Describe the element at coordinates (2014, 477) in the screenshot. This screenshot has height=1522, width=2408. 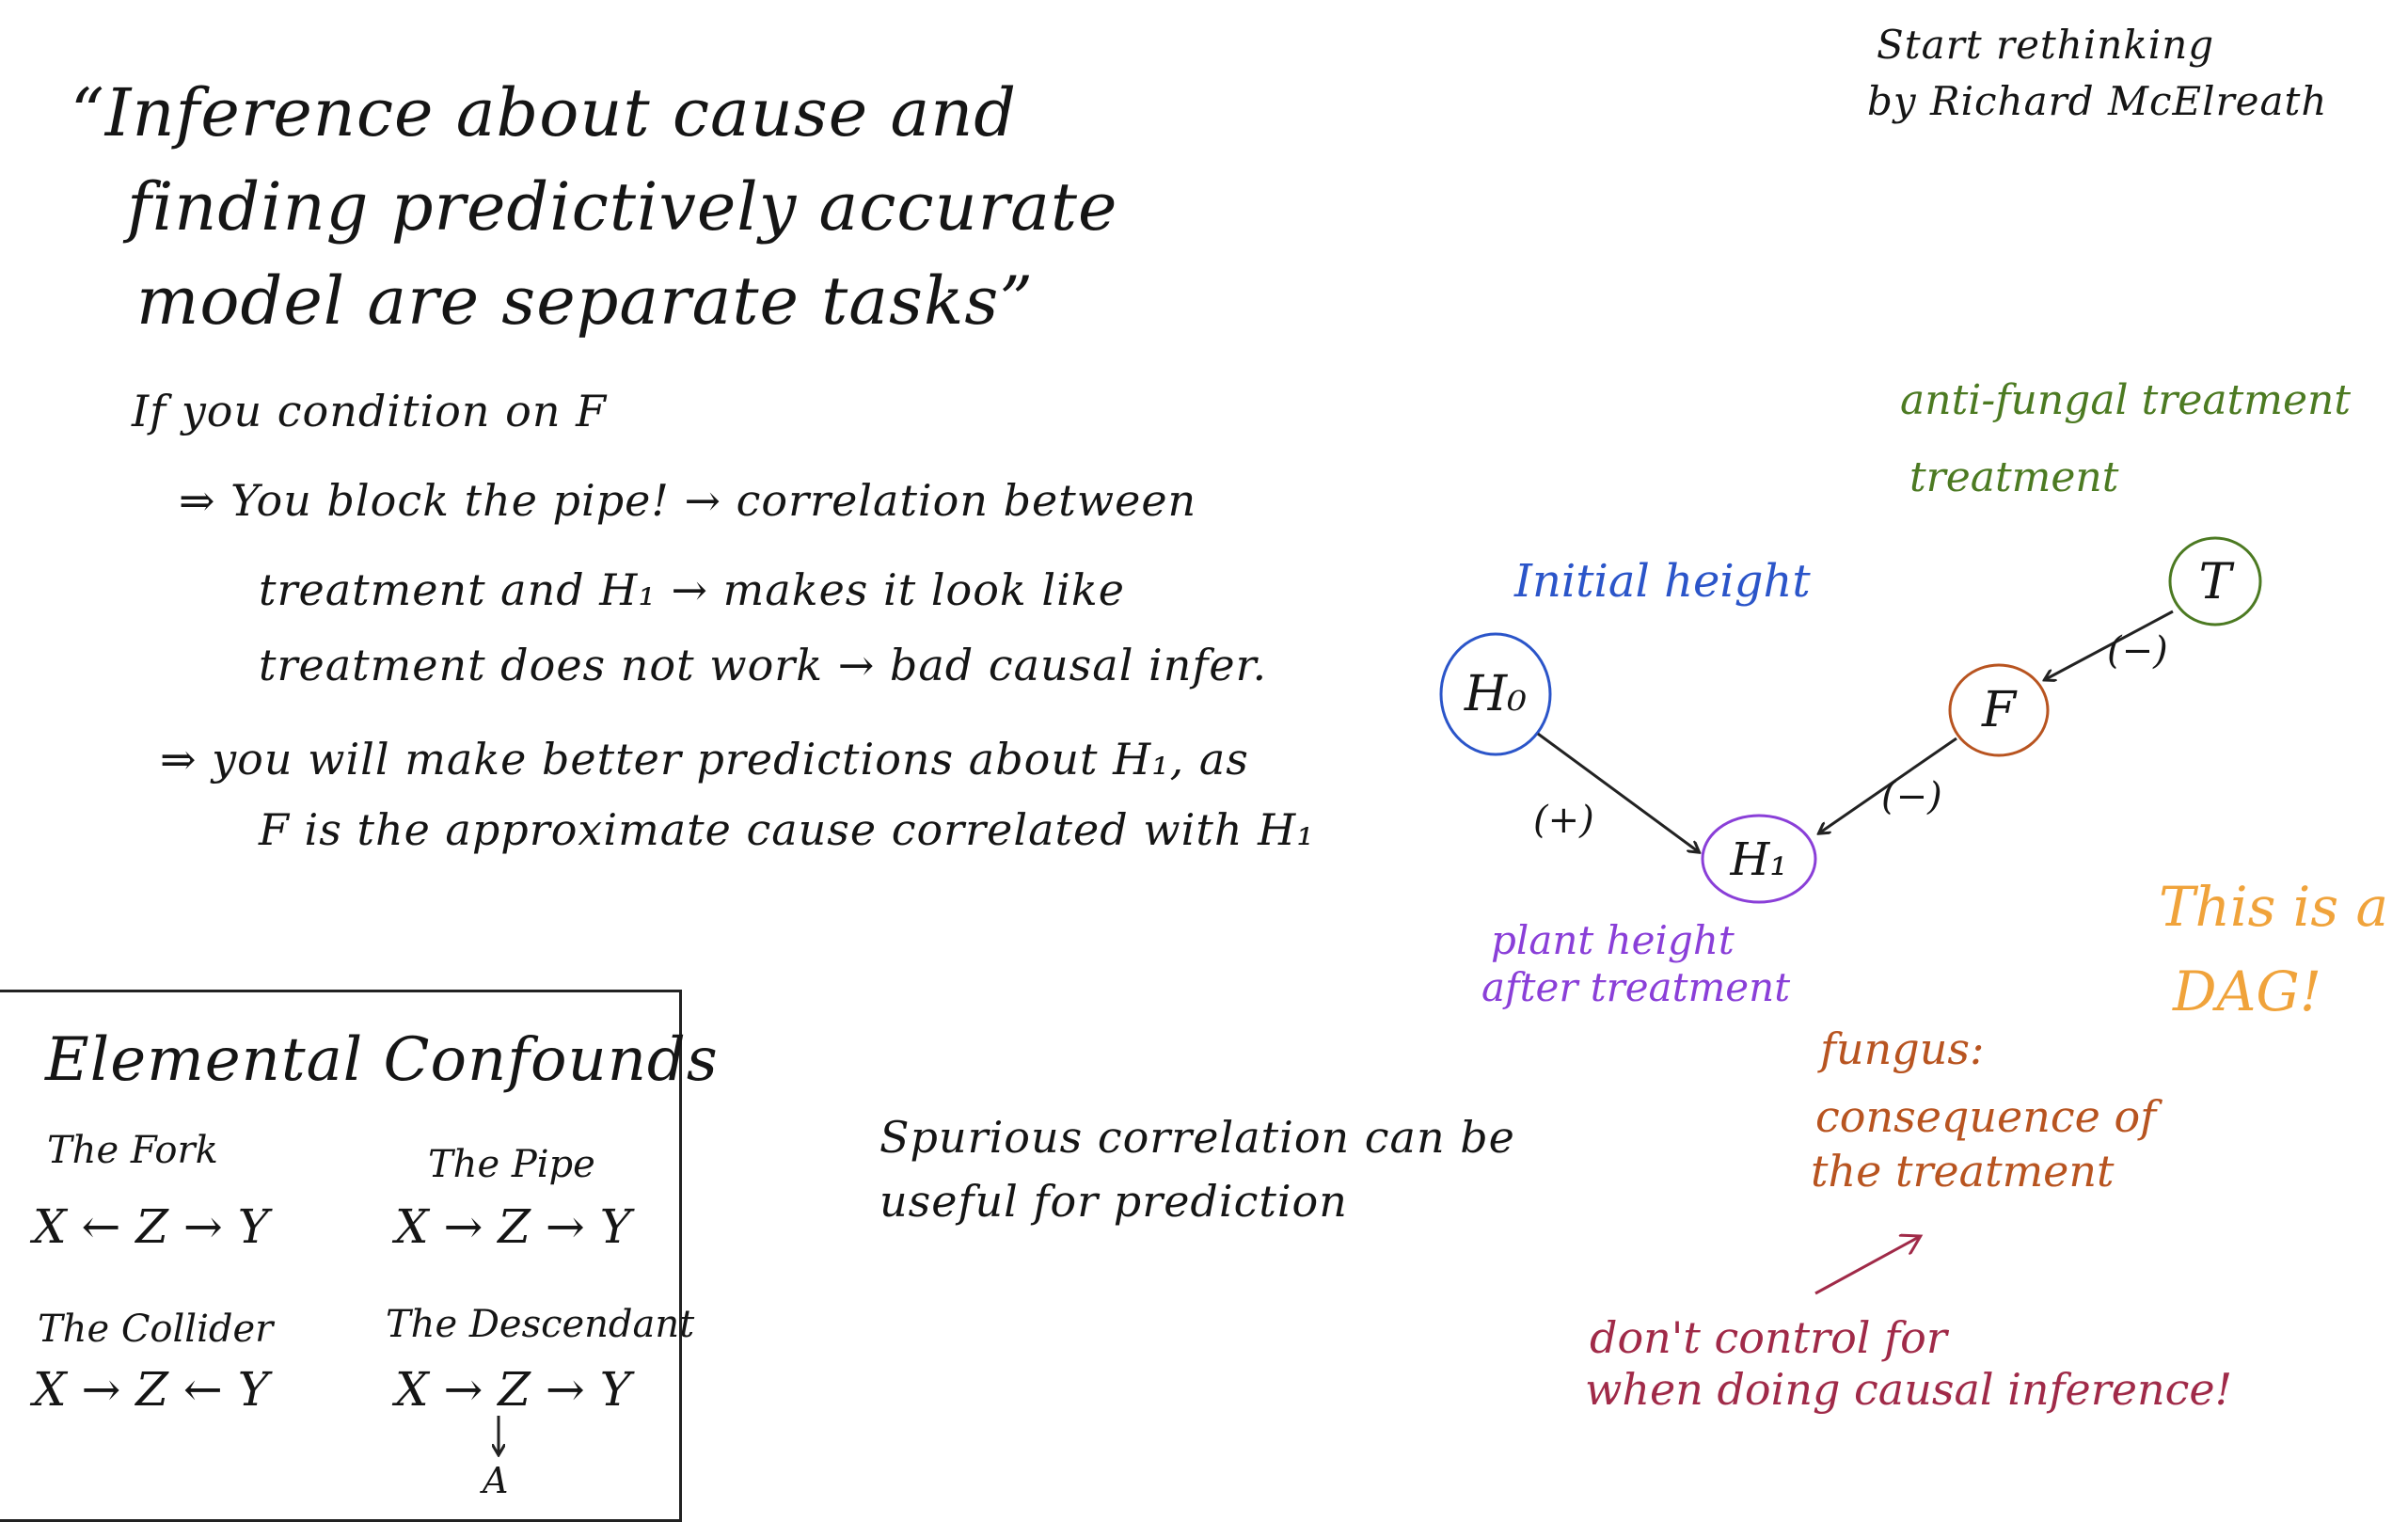
I see `label-treatment-line-2: treatment` at that location.